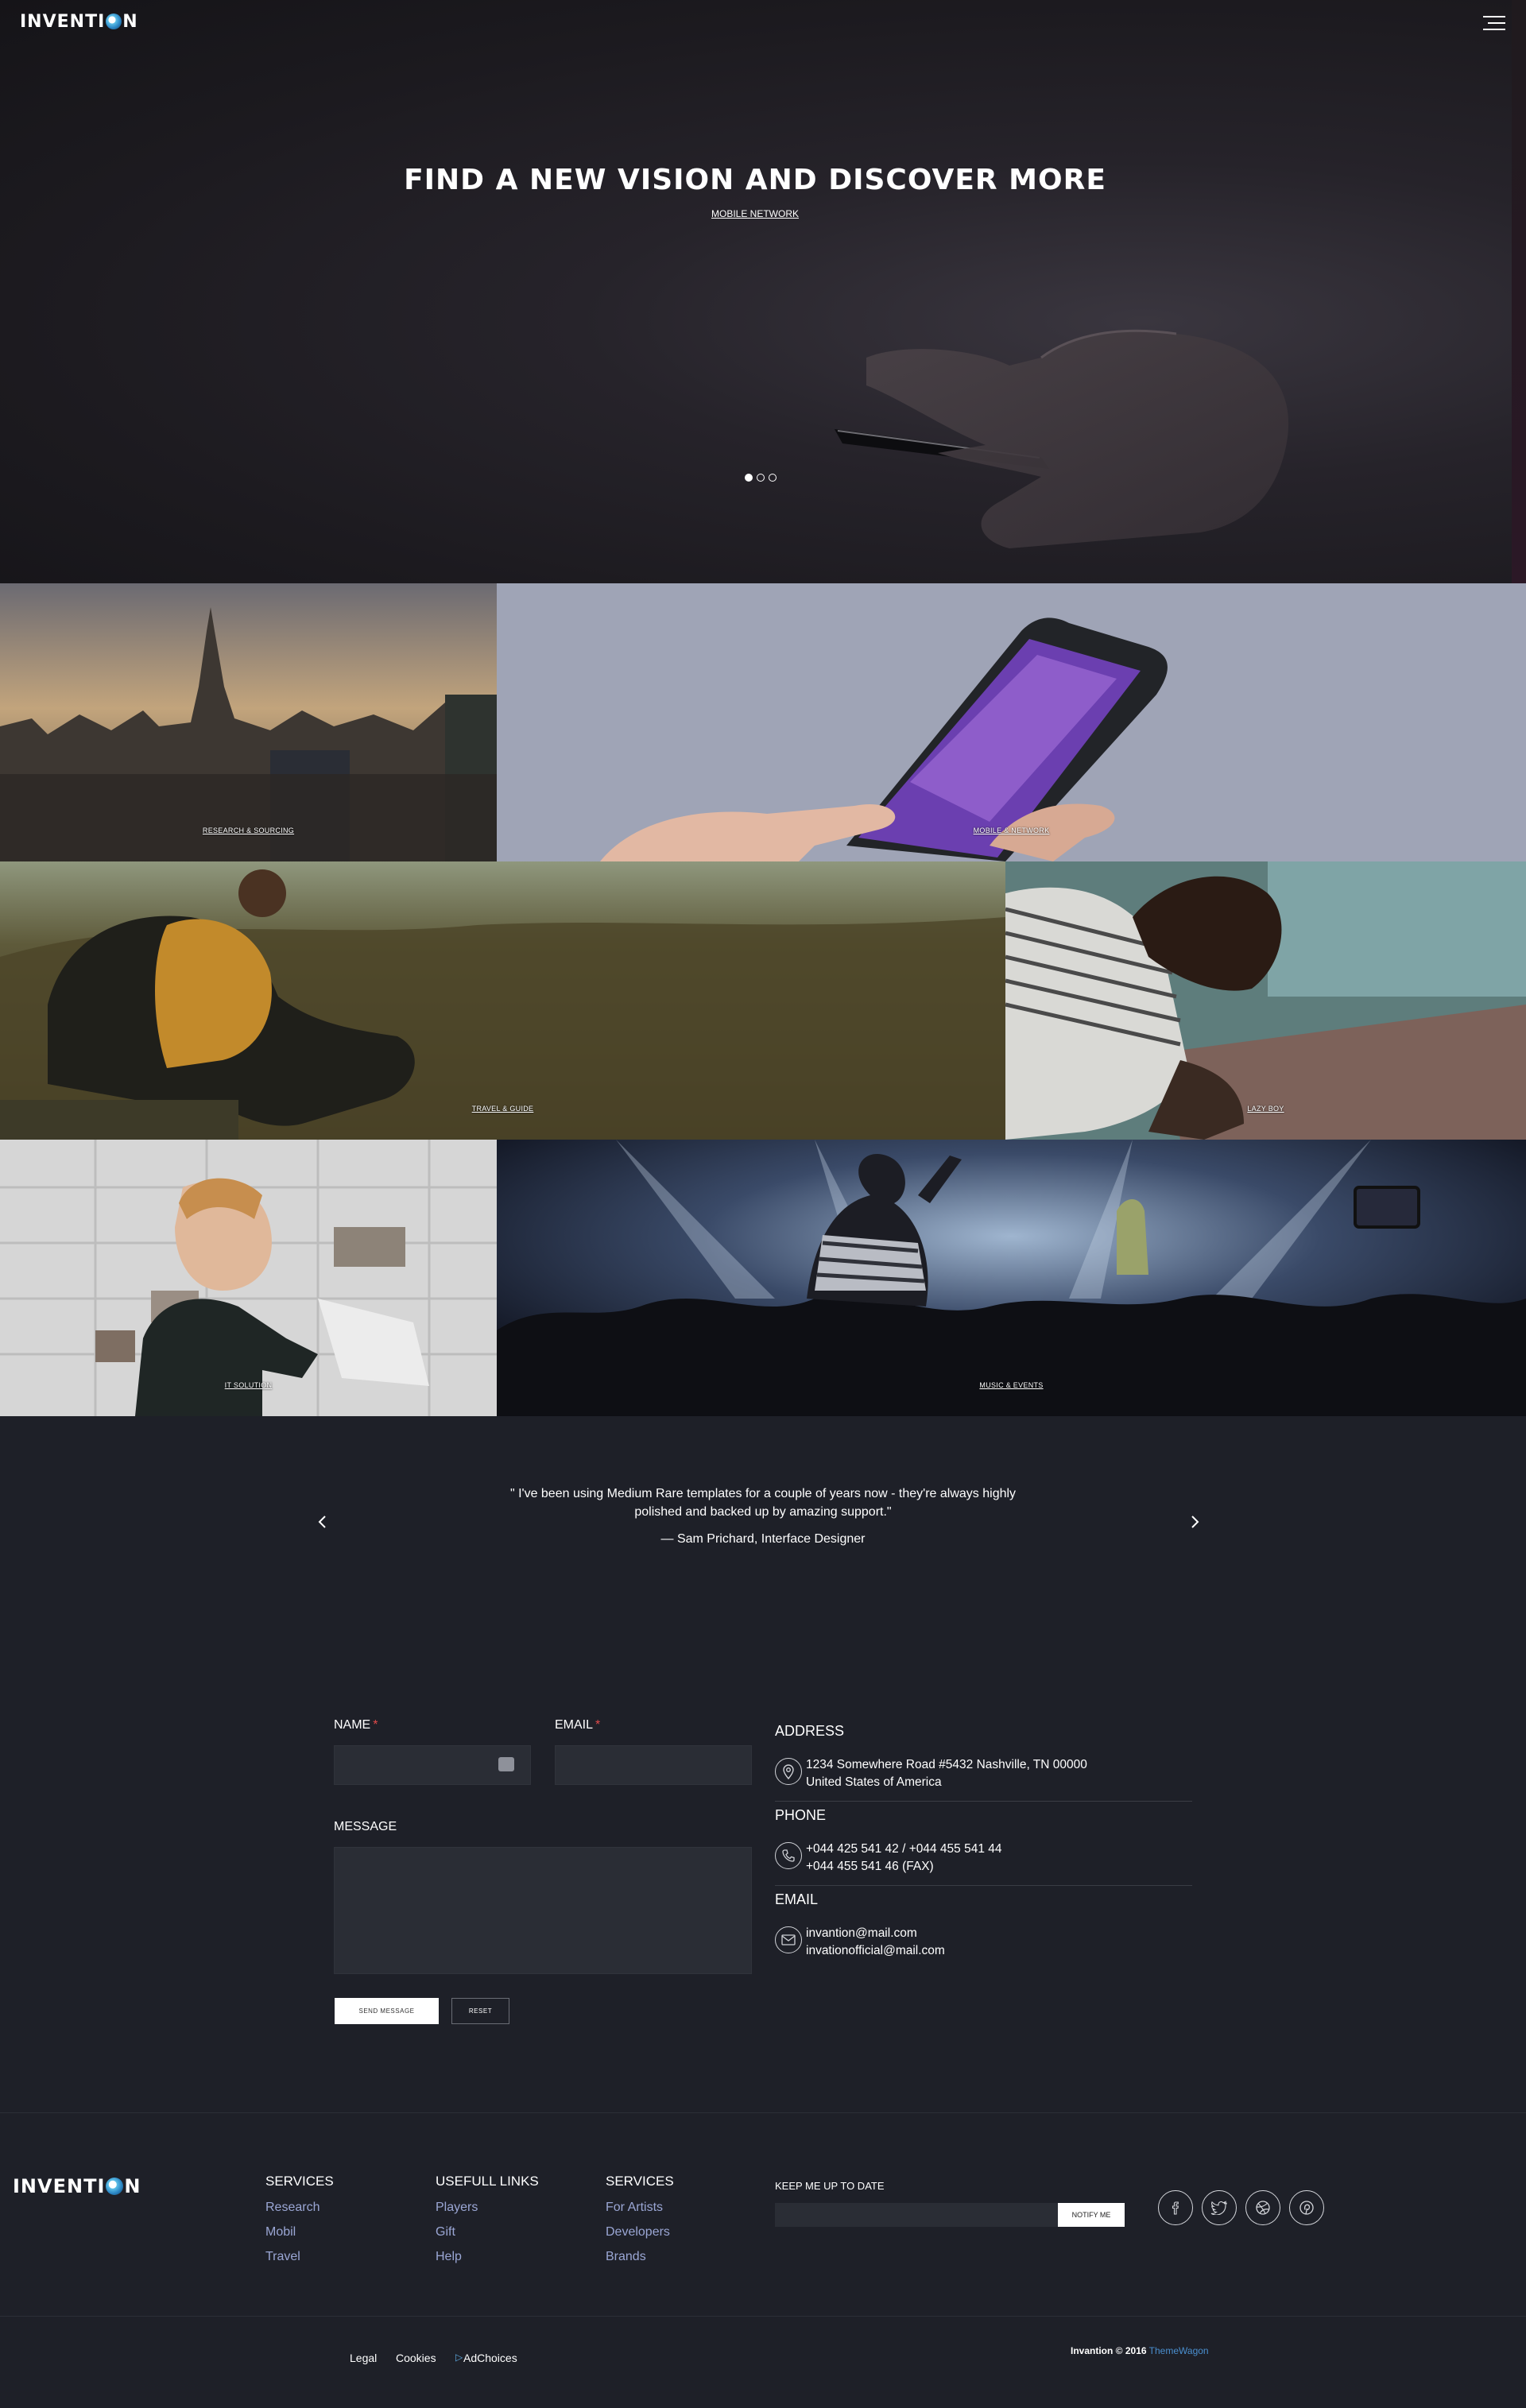 The width and height of the screenshot is (1526, 2408). Describe the element at coordinates (248, 831) in the screenshot. I see `portfolio-label: RESEARCH & SOURCING` at that location.